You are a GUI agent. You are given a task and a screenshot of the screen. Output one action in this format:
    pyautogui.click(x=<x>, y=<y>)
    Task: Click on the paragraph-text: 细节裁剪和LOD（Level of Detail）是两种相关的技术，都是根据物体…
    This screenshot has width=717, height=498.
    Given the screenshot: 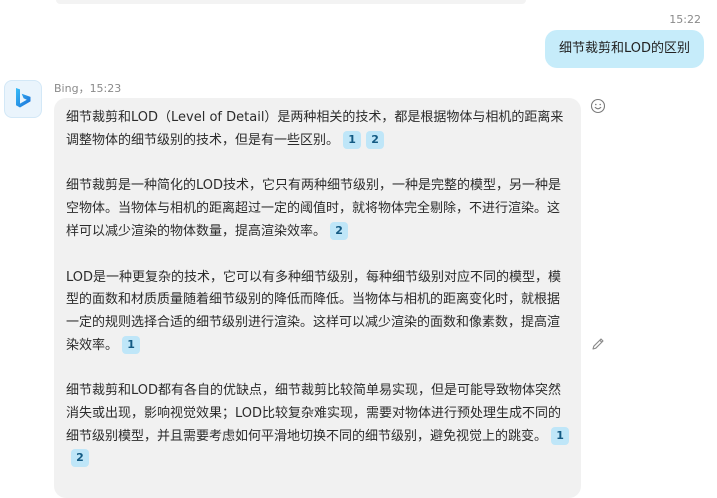 What is the action you would take?
    pyautogui.click(x=315, y=129)
    